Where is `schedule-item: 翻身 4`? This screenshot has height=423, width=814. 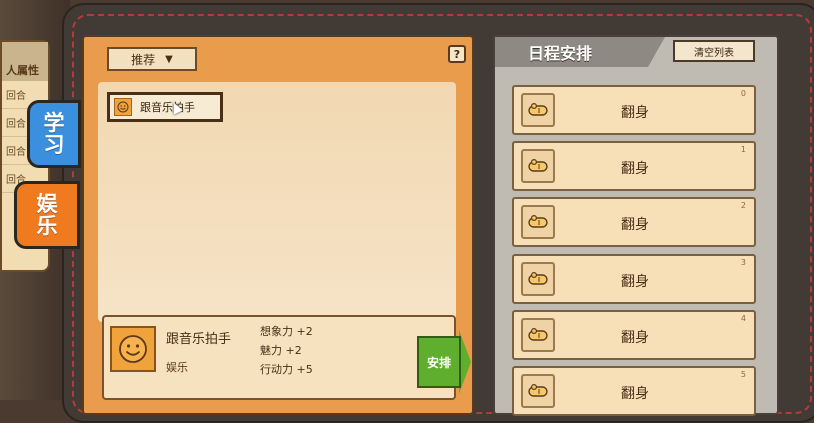 schedule-item: 翻身 4 is located at coordinates (634, 335).